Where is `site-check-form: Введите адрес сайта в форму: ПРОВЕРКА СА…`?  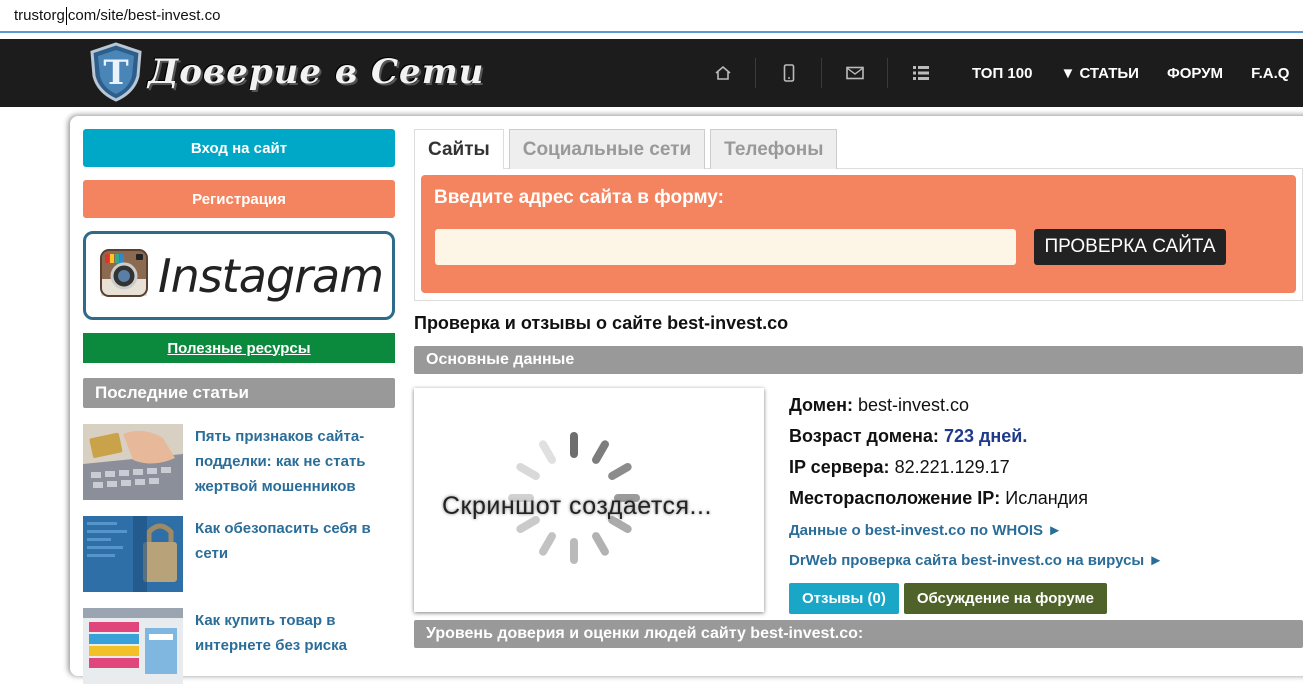 site-check-form: Введите адрес сайта в форму: ПРОВЕРКА СА… is located at coordinates (858, 234).